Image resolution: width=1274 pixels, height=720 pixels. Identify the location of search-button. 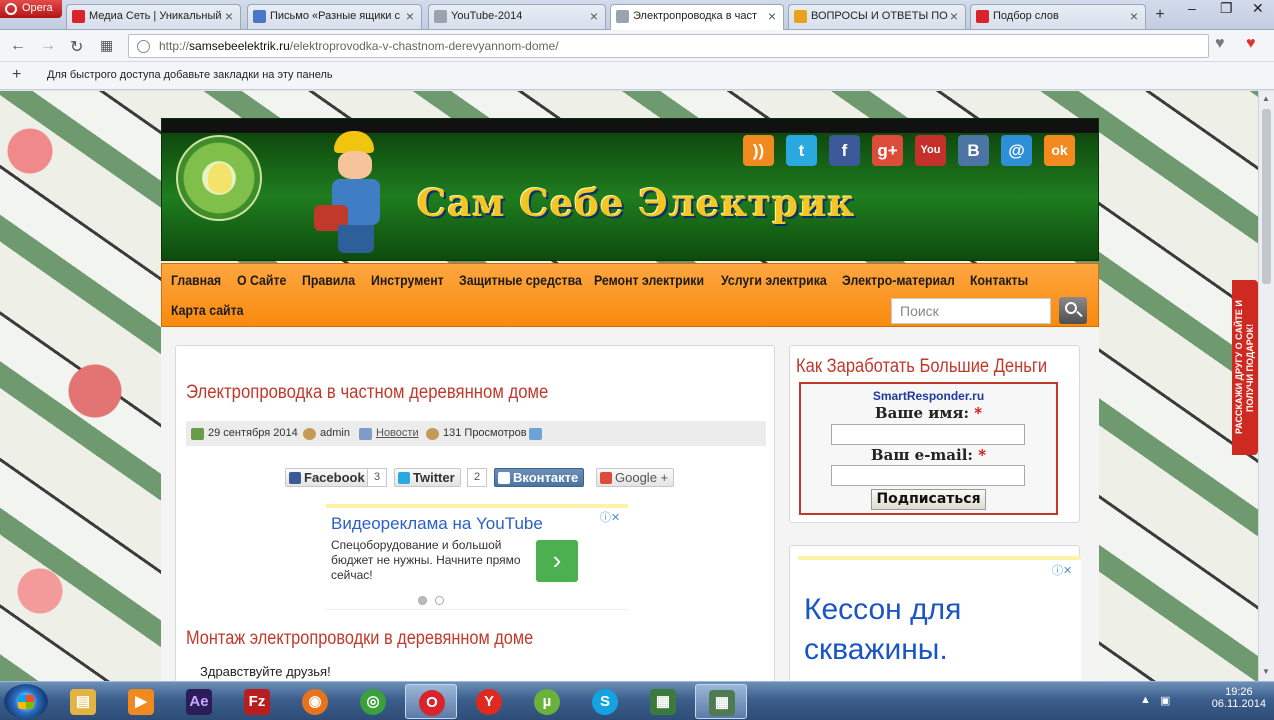
(1073, 310).